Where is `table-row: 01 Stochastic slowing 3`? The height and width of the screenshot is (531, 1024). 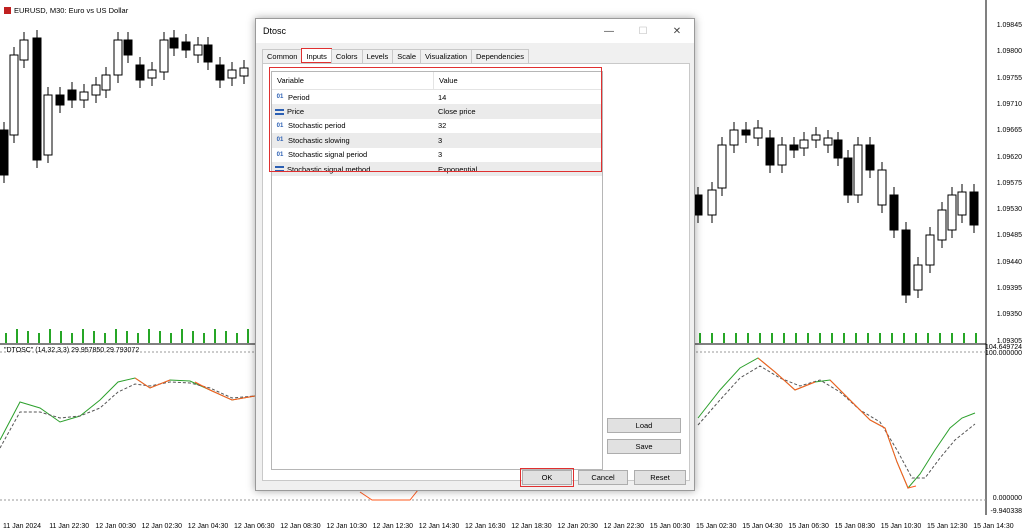 table-row: 01 Stochastic slowing 3 is located at coordinates (437, 140).